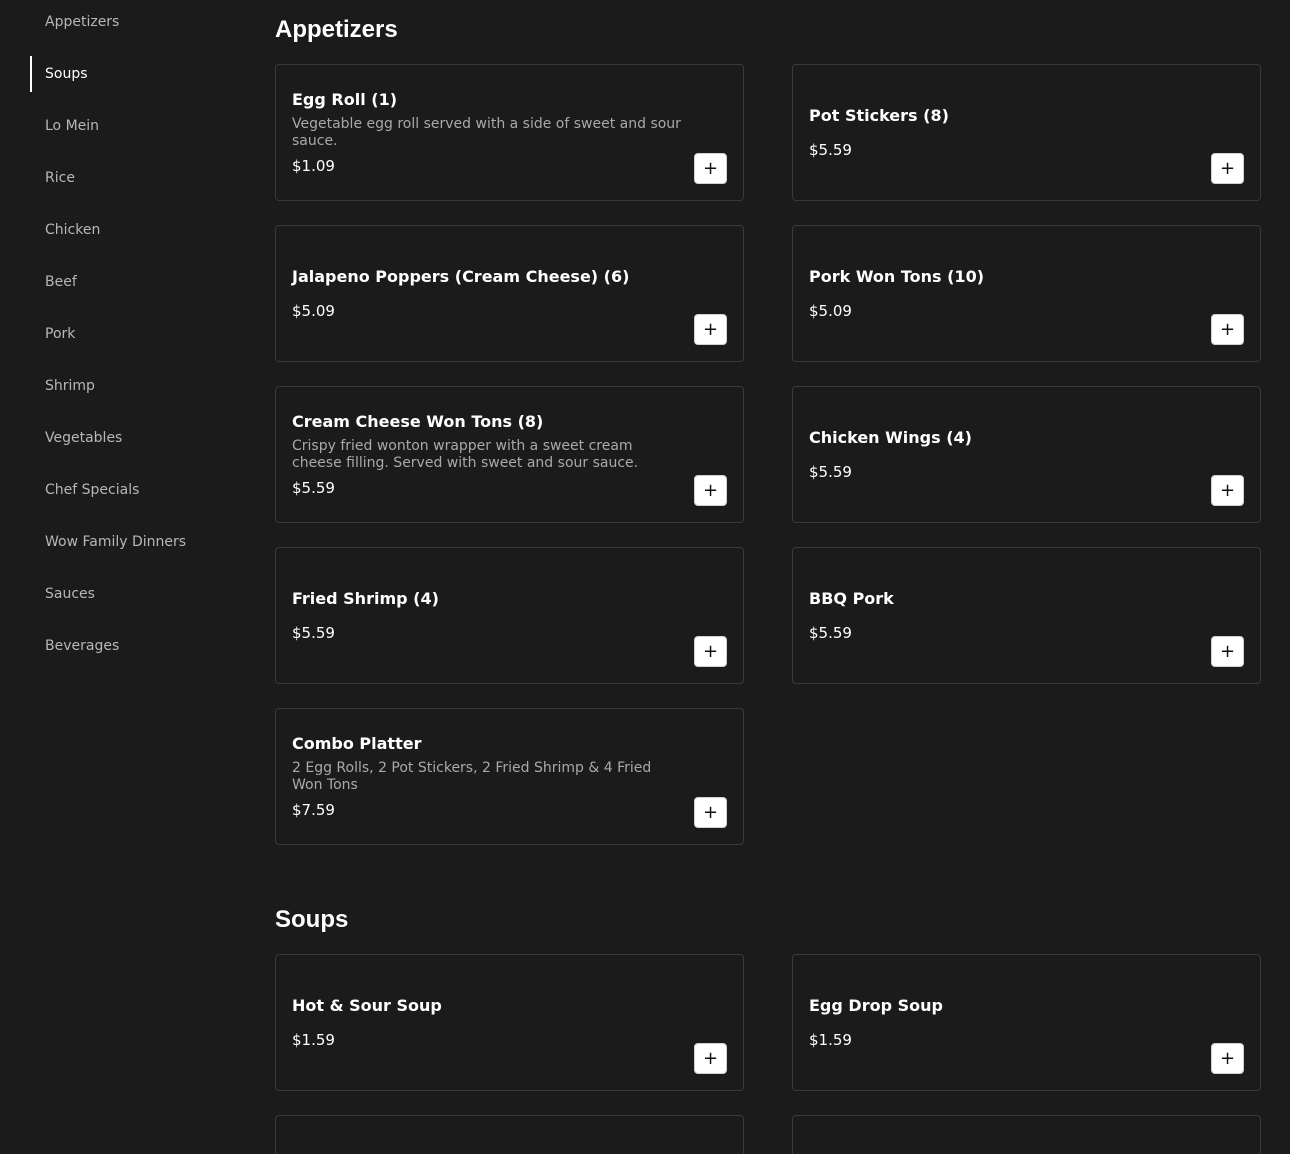 Image resolution: width=1290 pixels, height=1154 pixels. I want to click on menu-item-info: BBQ Pork $5.59, so click(1004, 615).